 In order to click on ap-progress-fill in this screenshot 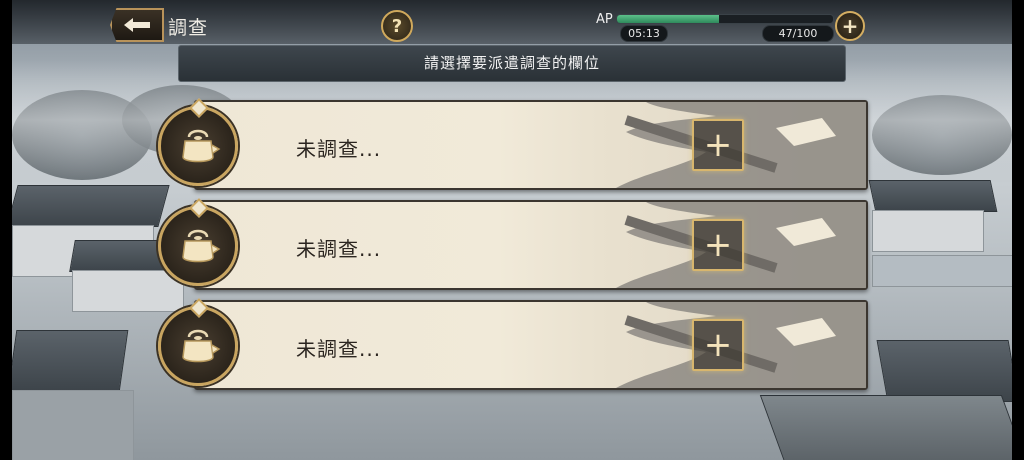, I will do `click(668, 19)`.